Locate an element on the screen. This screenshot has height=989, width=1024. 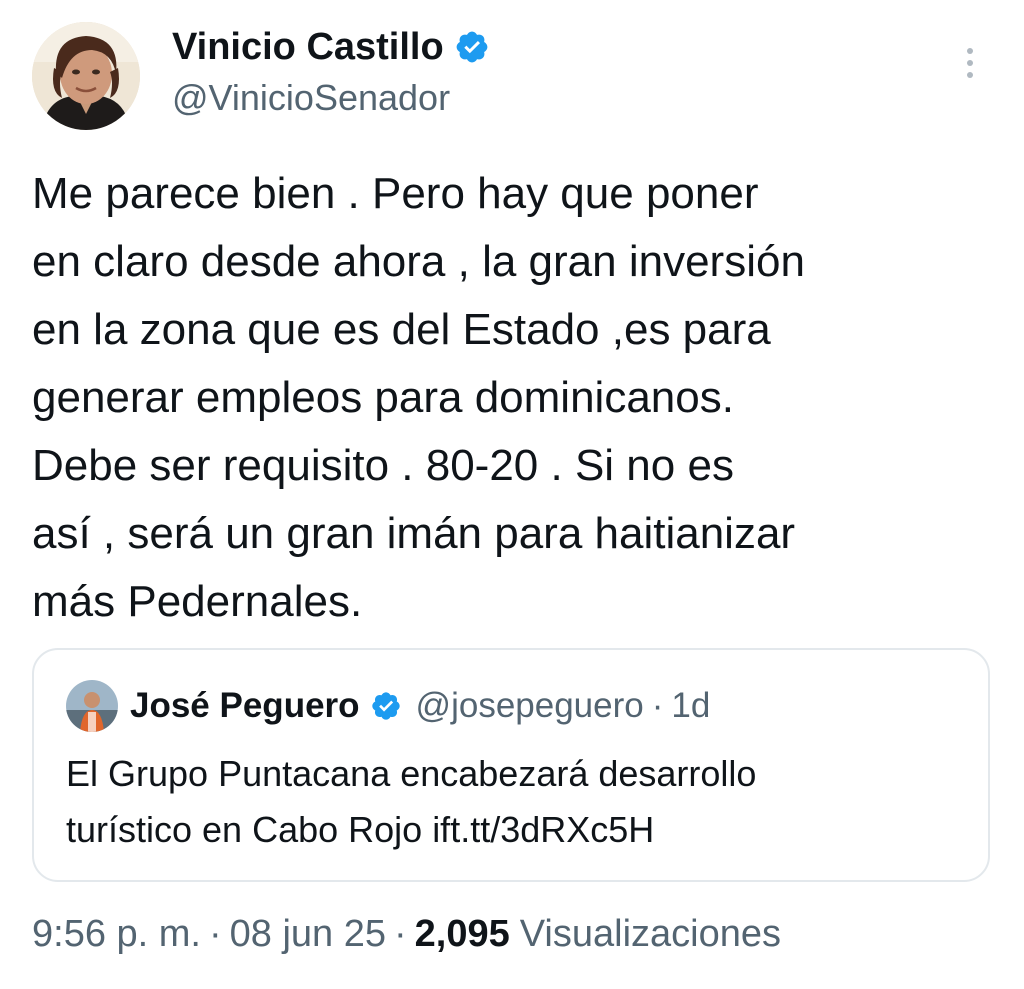
quoted-avatar-photo-icon is located at coordinates (92, 706).